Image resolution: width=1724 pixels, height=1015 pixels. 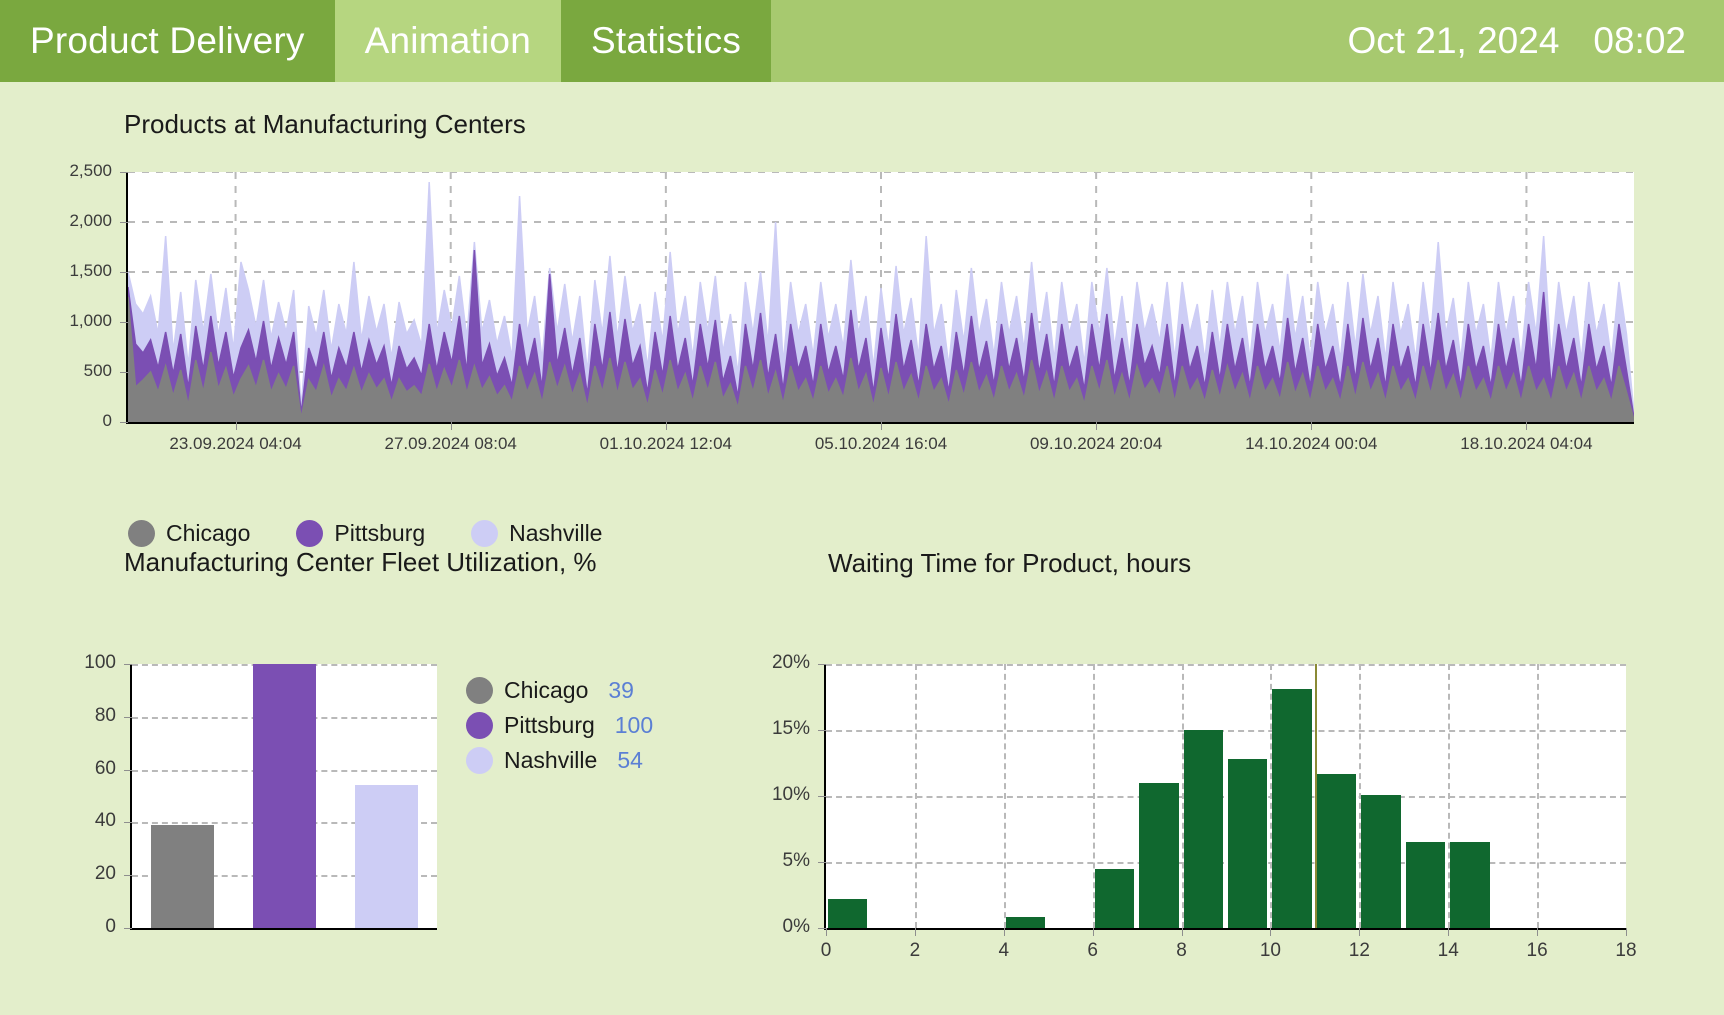 I want to click on wait-chart-y-axis, so click(x=825, y=797).